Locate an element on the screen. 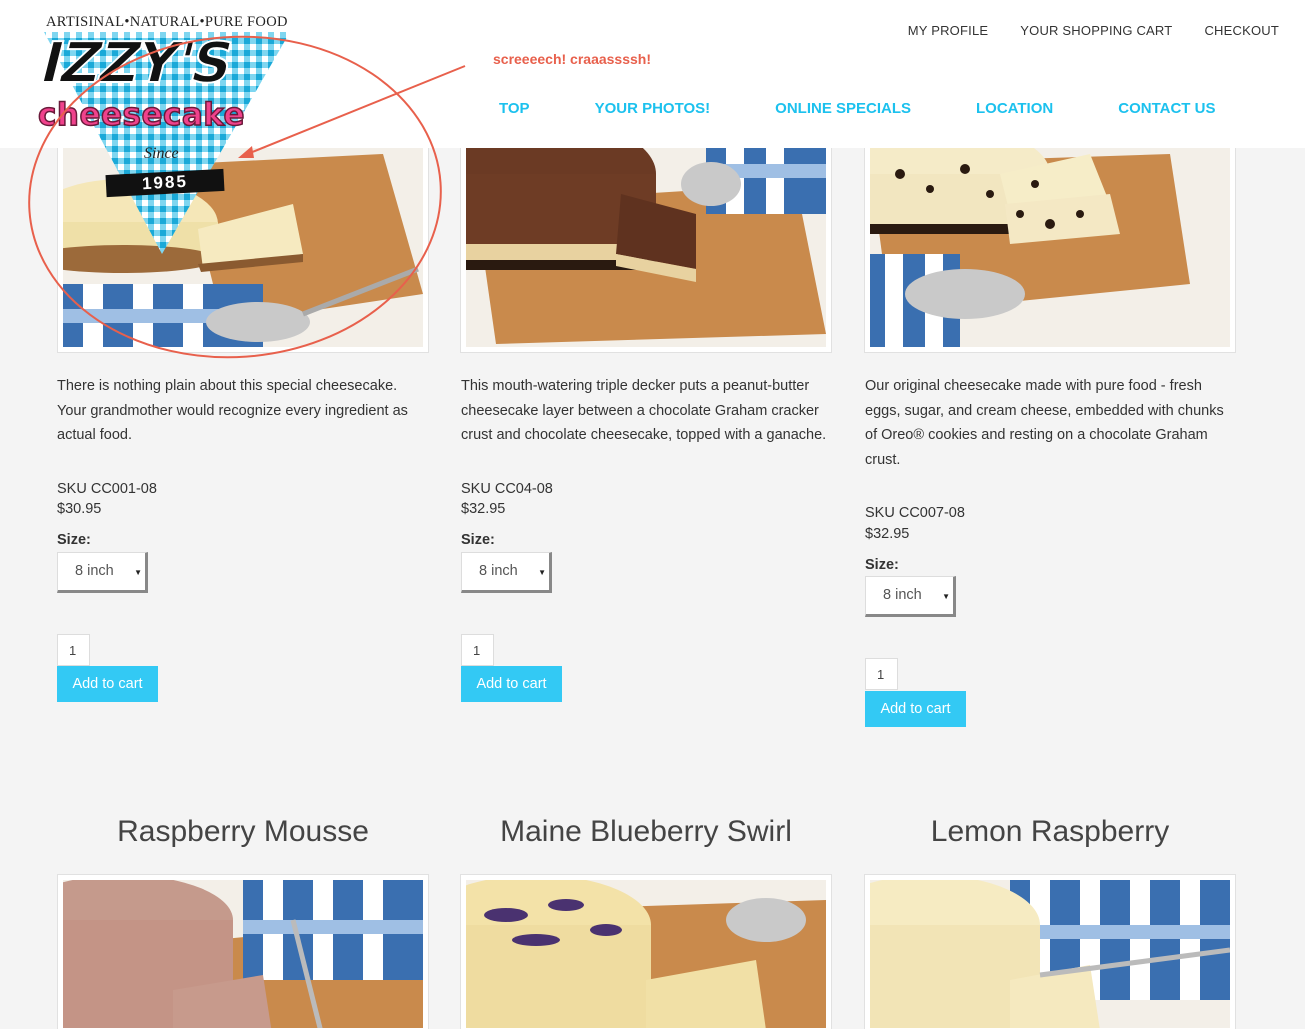 The image size is (1305, 1029). product-sku: SKU CC007-08 is located at coordinates (915, 513).